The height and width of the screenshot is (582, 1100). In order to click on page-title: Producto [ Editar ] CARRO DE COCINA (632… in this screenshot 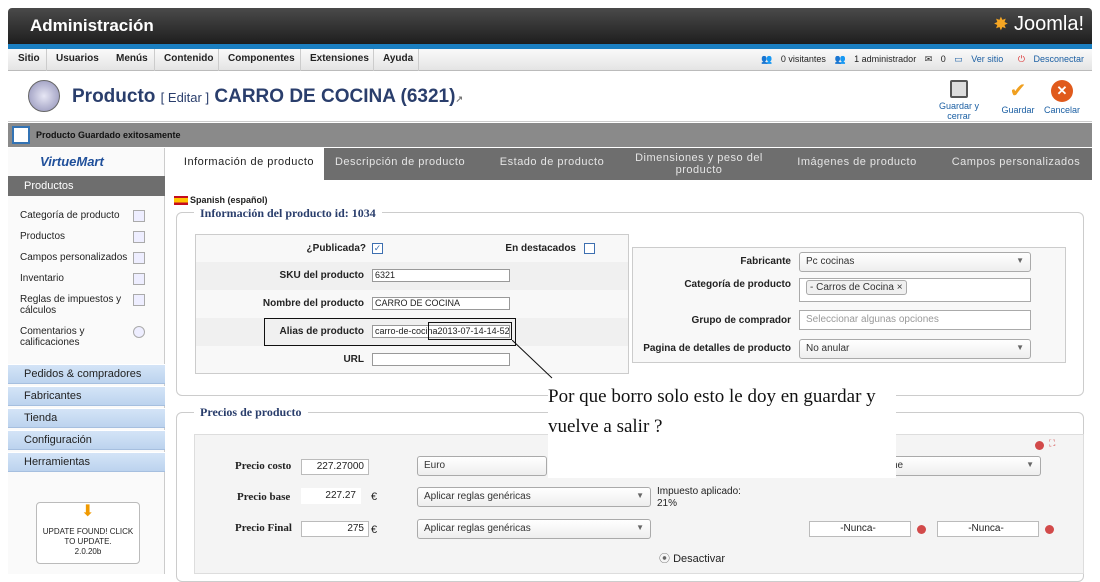, I will do `click(267, 97)`.